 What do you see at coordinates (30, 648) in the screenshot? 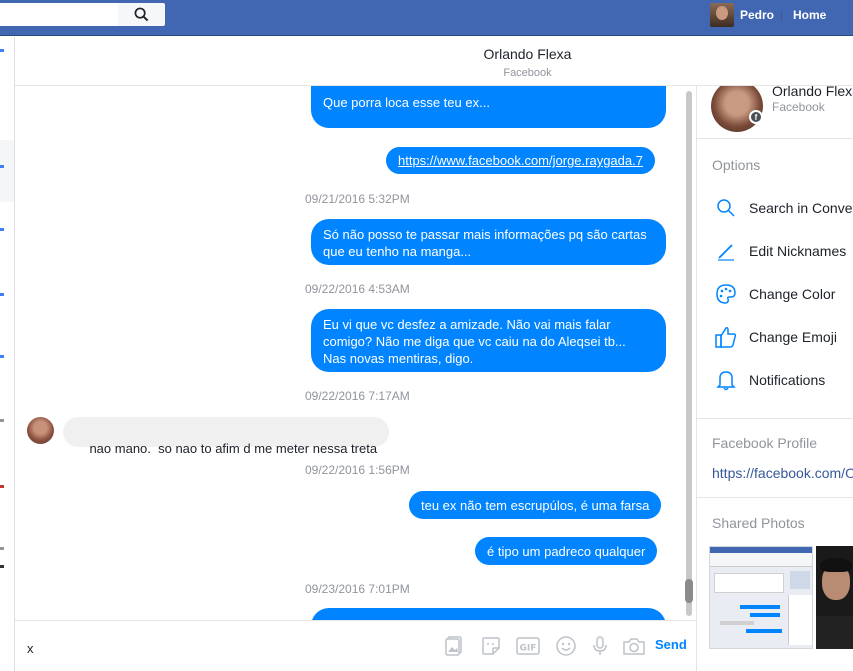
I see `message-input: x` at bounding box center [30, 648].